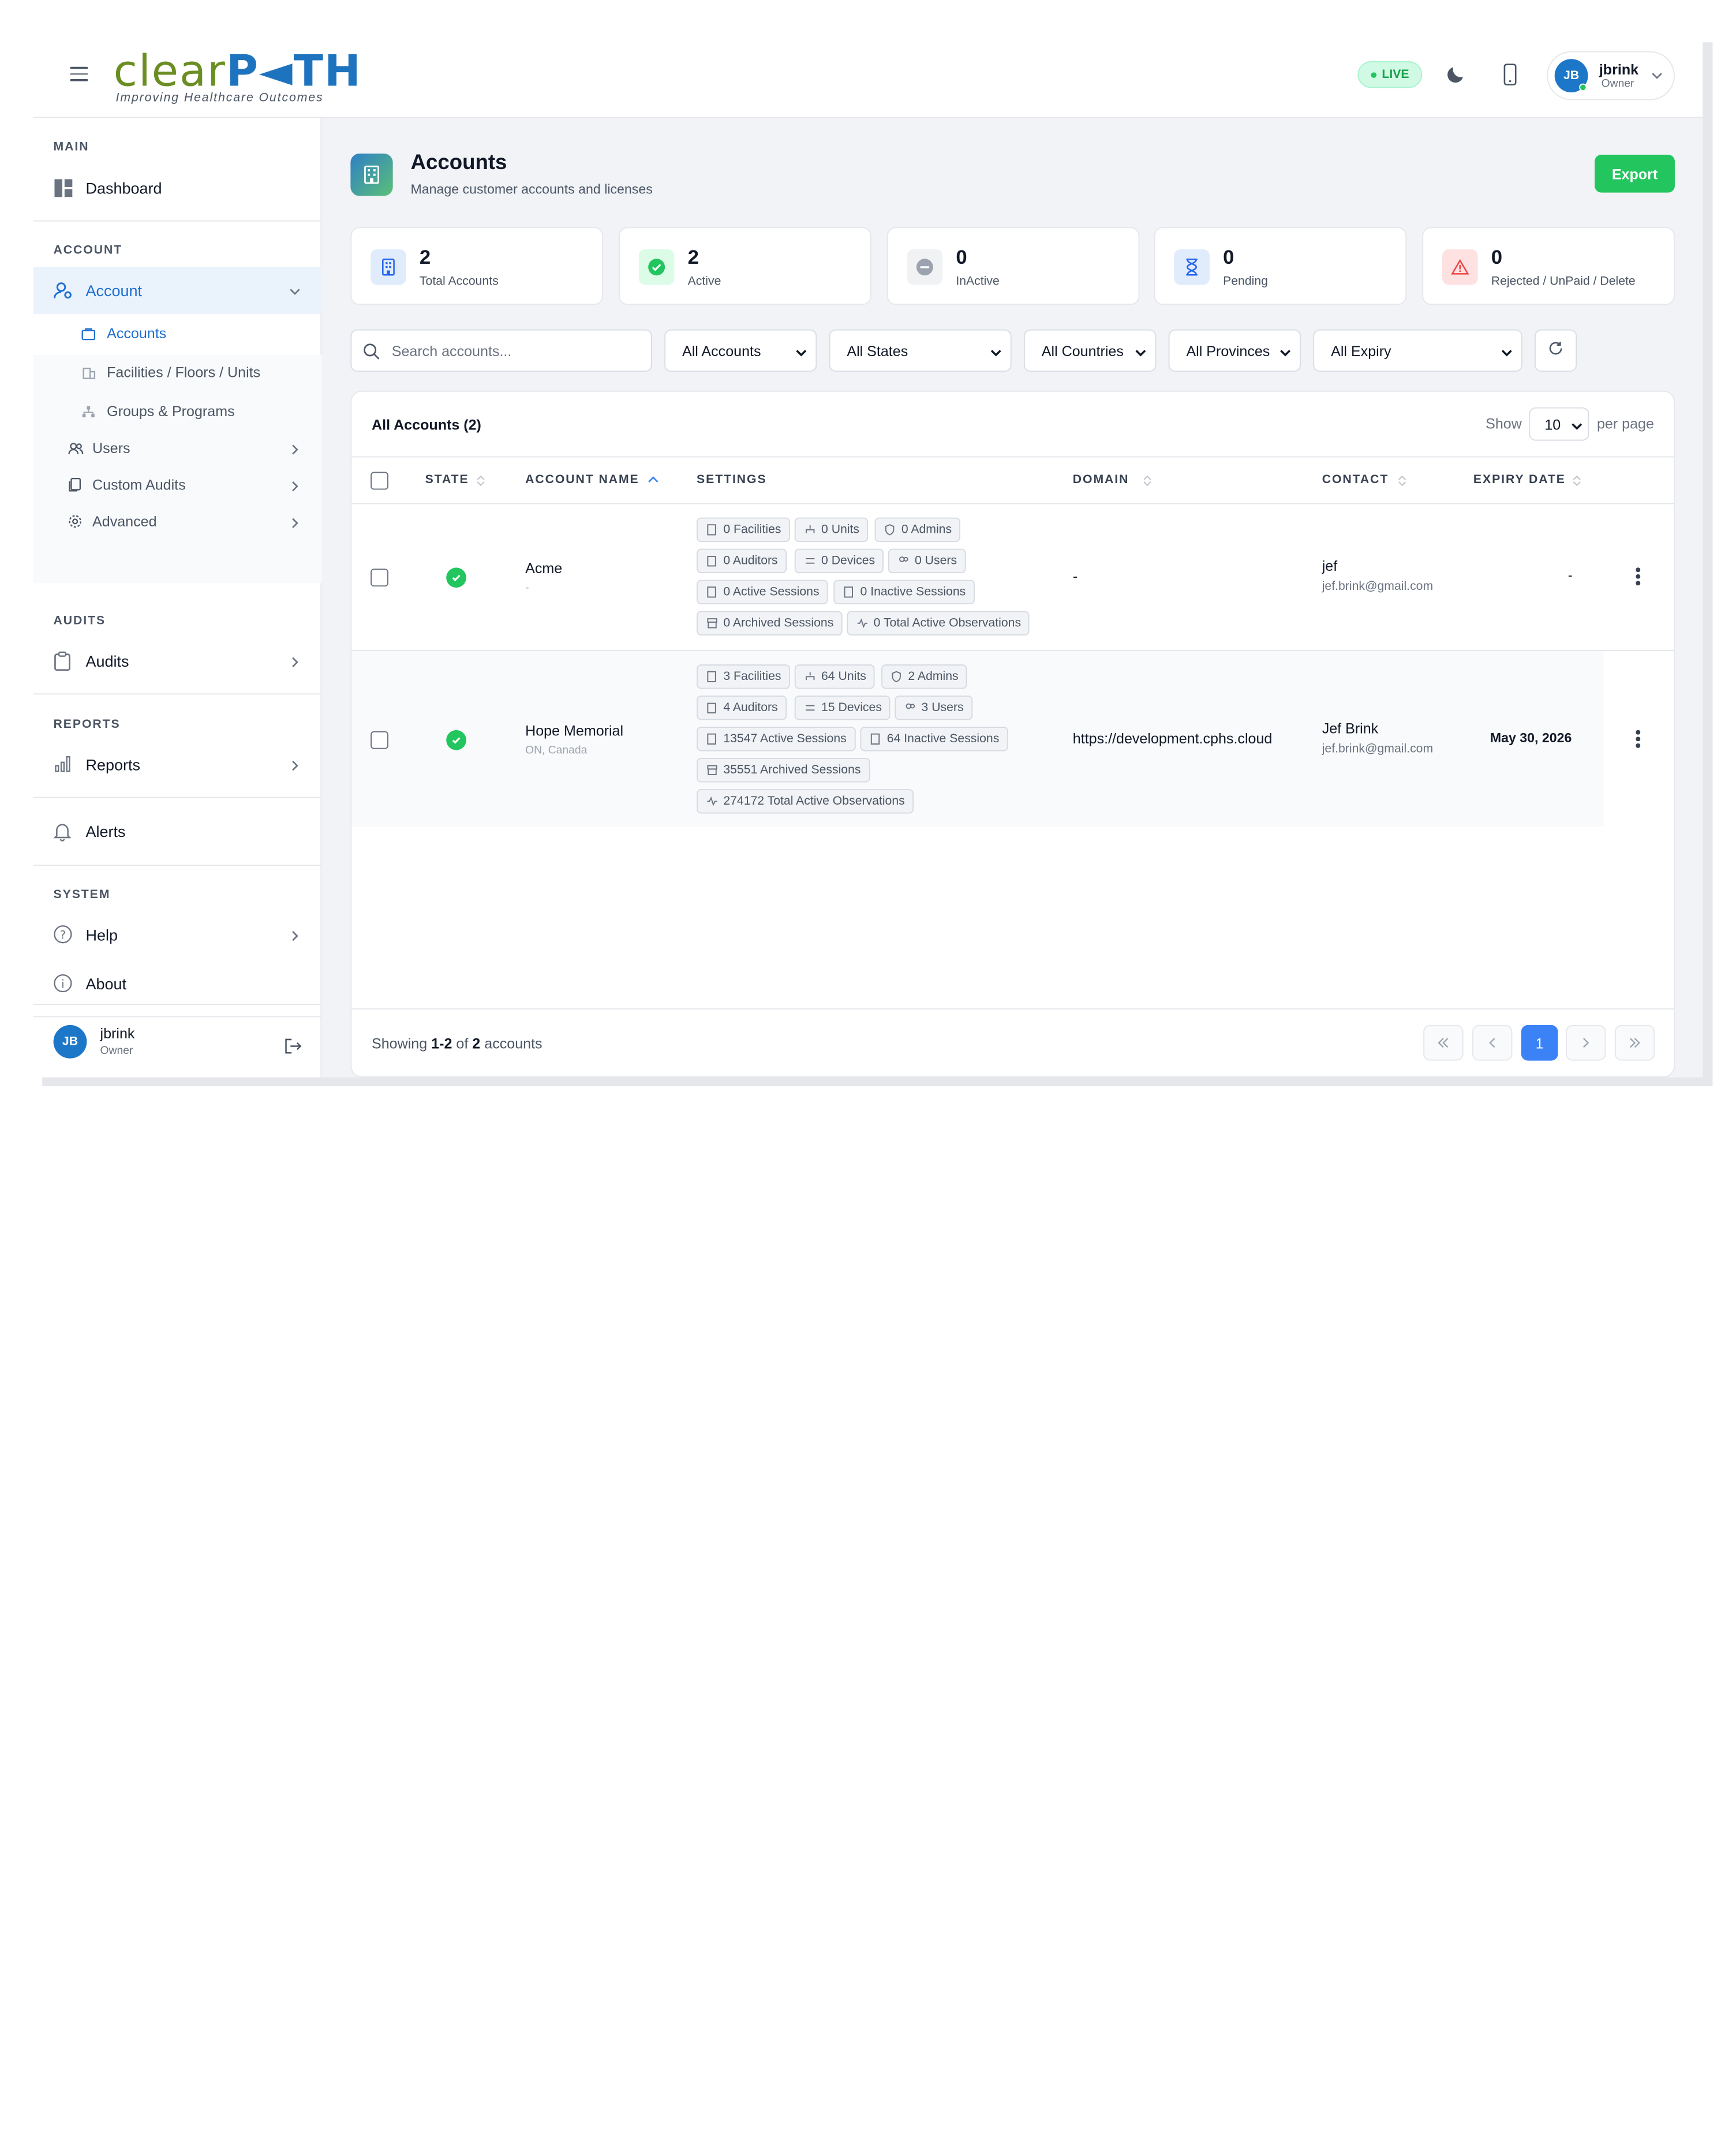  Describe the element at coordinates (543, 568) in the screenshot. I see `account-name: Acme` at that location.